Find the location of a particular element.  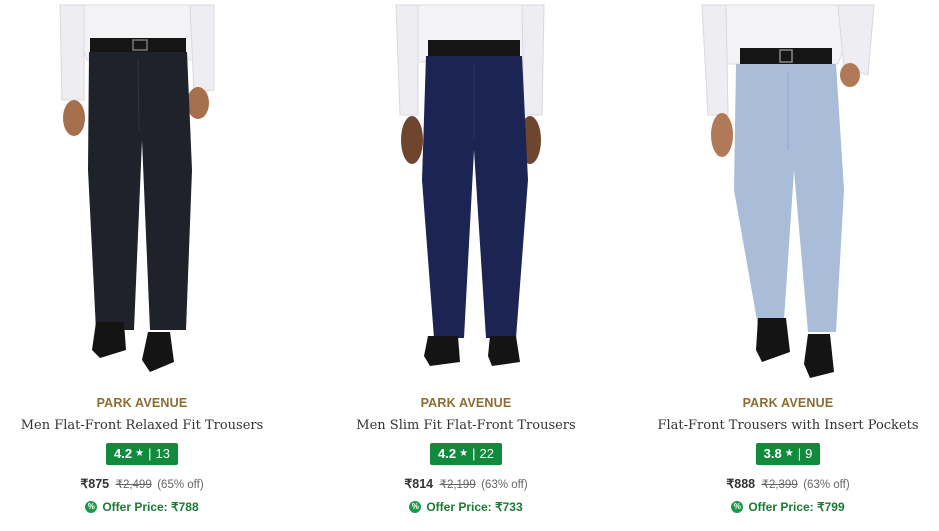

offer-price-text: Offer Price: ₹788 is located at coordinates (150, 507).